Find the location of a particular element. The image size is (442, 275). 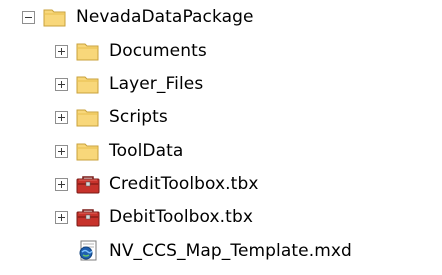

tree-node-debit-toolbox: DebitToolbox.tbx is located at coordinates (155, 217).